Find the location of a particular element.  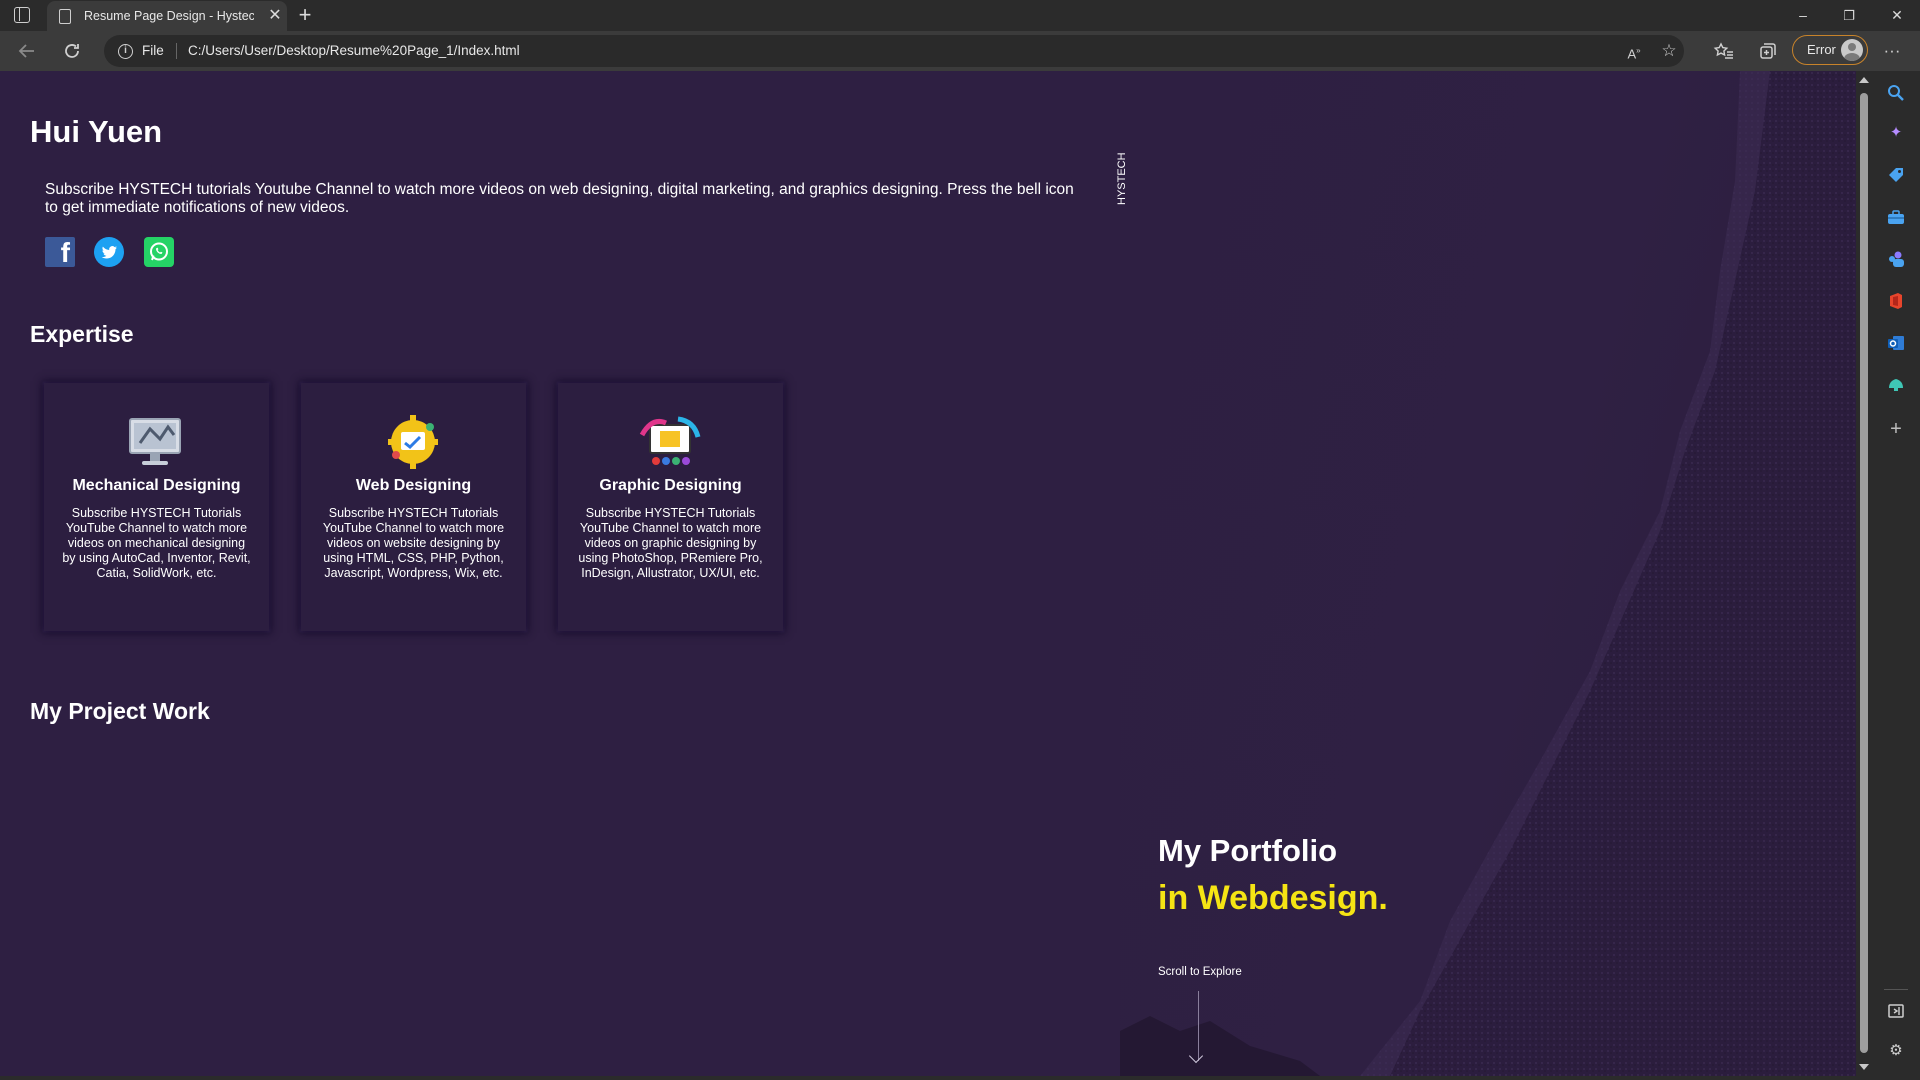

favorites-icon is located at coordinates (1724, 51).